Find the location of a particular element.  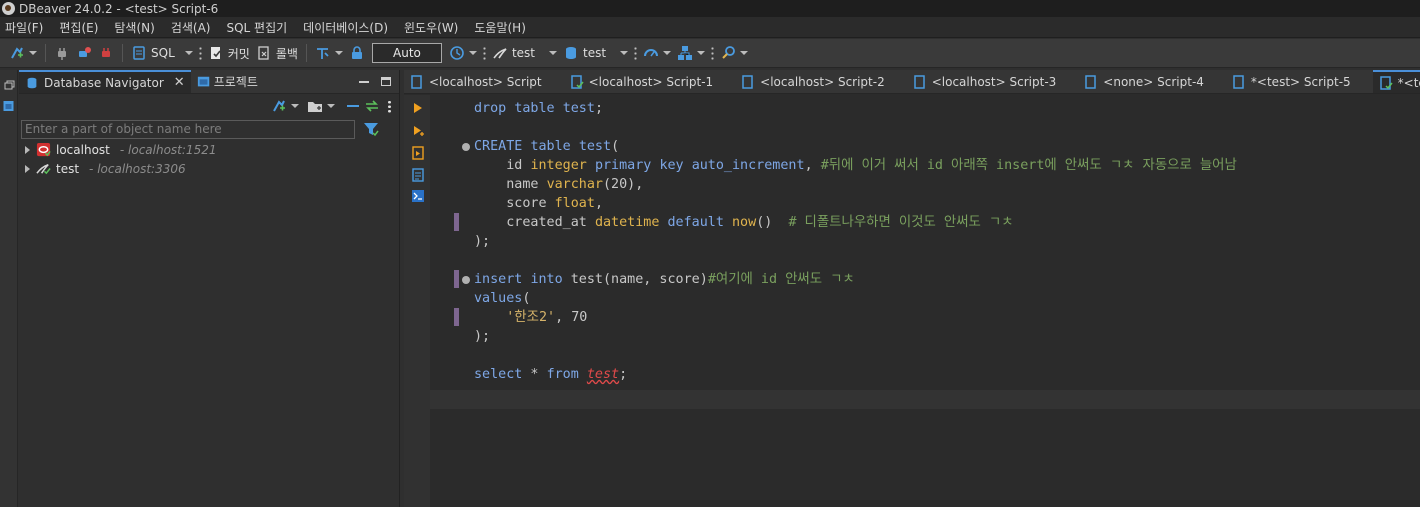

history-button is located at coordinates (463, 53).